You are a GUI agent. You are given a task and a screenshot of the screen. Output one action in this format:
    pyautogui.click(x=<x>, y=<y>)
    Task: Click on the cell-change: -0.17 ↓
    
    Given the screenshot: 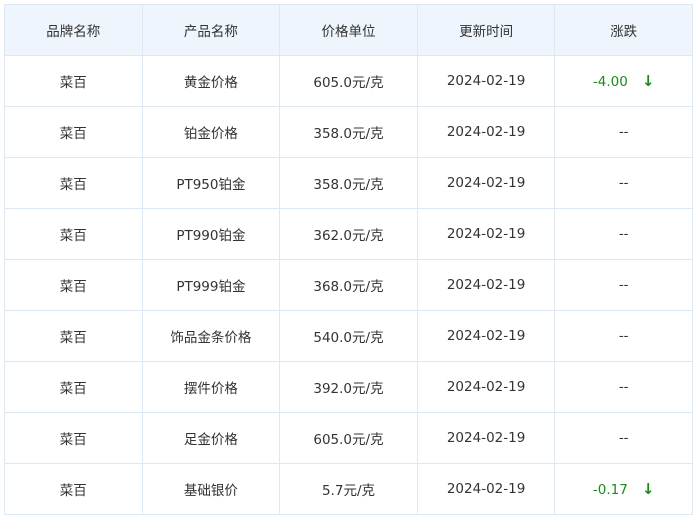 What is the action you would take?
    pyautogui.click(x=623, y=489)
    